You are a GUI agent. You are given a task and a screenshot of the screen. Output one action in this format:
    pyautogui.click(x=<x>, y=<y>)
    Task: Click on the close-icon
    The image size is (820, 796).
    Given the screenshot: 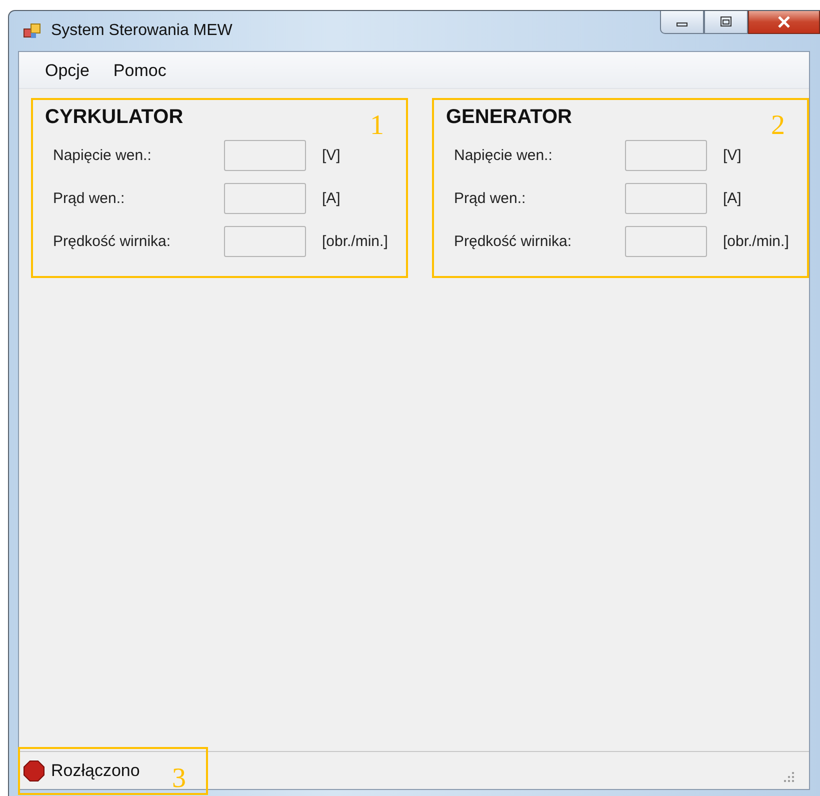 What is the action you would take?
    pyautogui.click(x=784, y=22)
    